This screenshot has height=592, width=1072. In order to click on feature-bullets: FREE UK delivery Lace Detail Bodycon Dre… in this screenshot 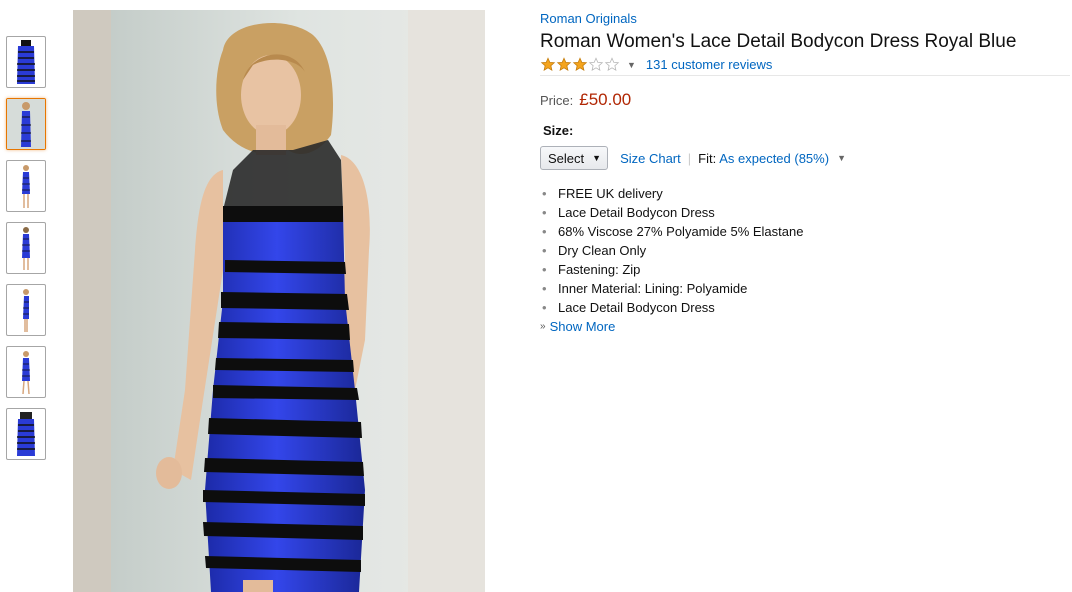, I will do `click(805, 250)`.